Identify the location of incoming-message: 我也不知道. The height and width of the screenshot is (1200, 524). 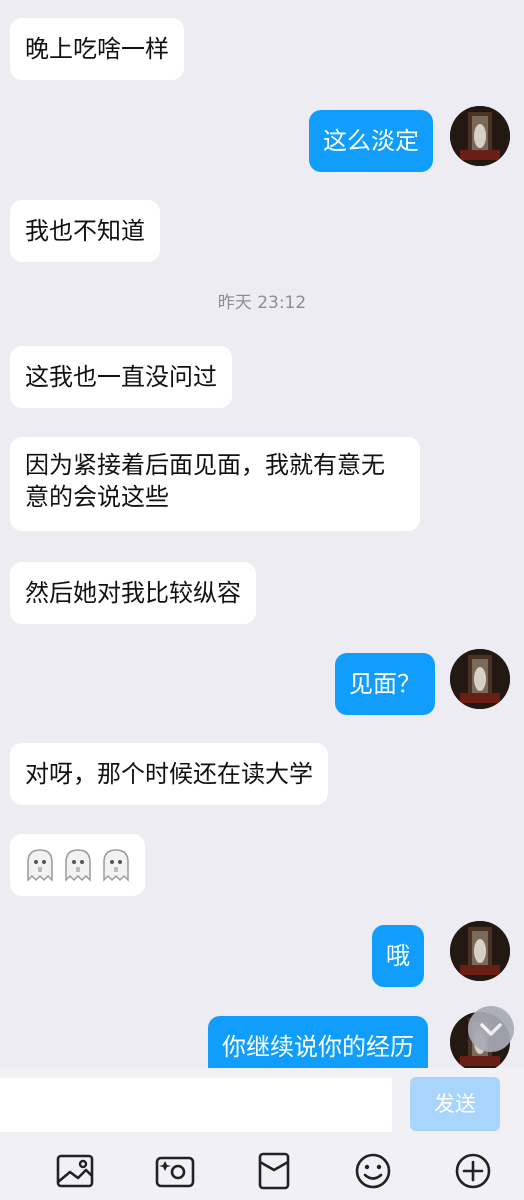
(85, 231).